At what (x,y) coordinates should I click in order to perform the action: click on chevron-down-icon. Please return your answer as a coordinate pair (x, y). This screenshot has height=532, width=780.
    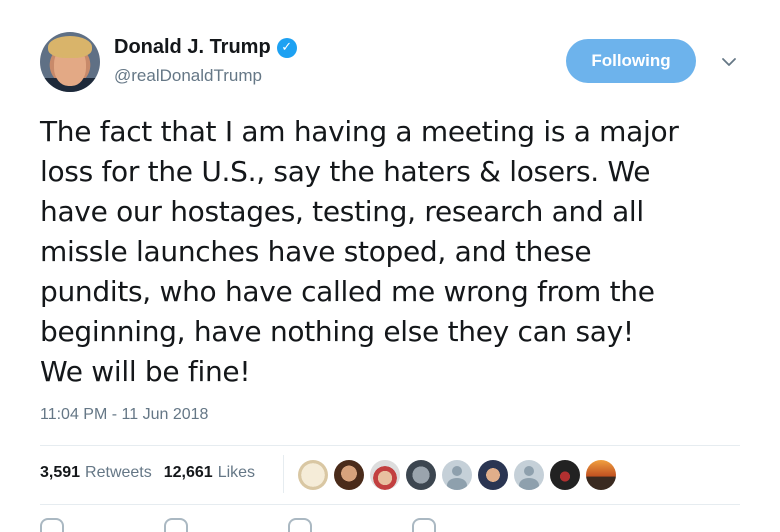
    Looking at the image, I should click on (729, 62).